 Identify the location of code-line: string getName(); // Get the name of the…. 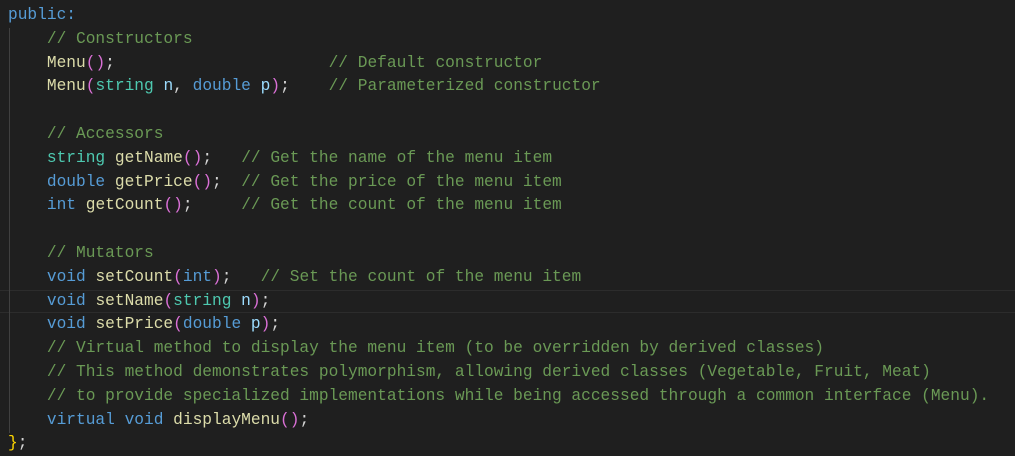
(507, 159).